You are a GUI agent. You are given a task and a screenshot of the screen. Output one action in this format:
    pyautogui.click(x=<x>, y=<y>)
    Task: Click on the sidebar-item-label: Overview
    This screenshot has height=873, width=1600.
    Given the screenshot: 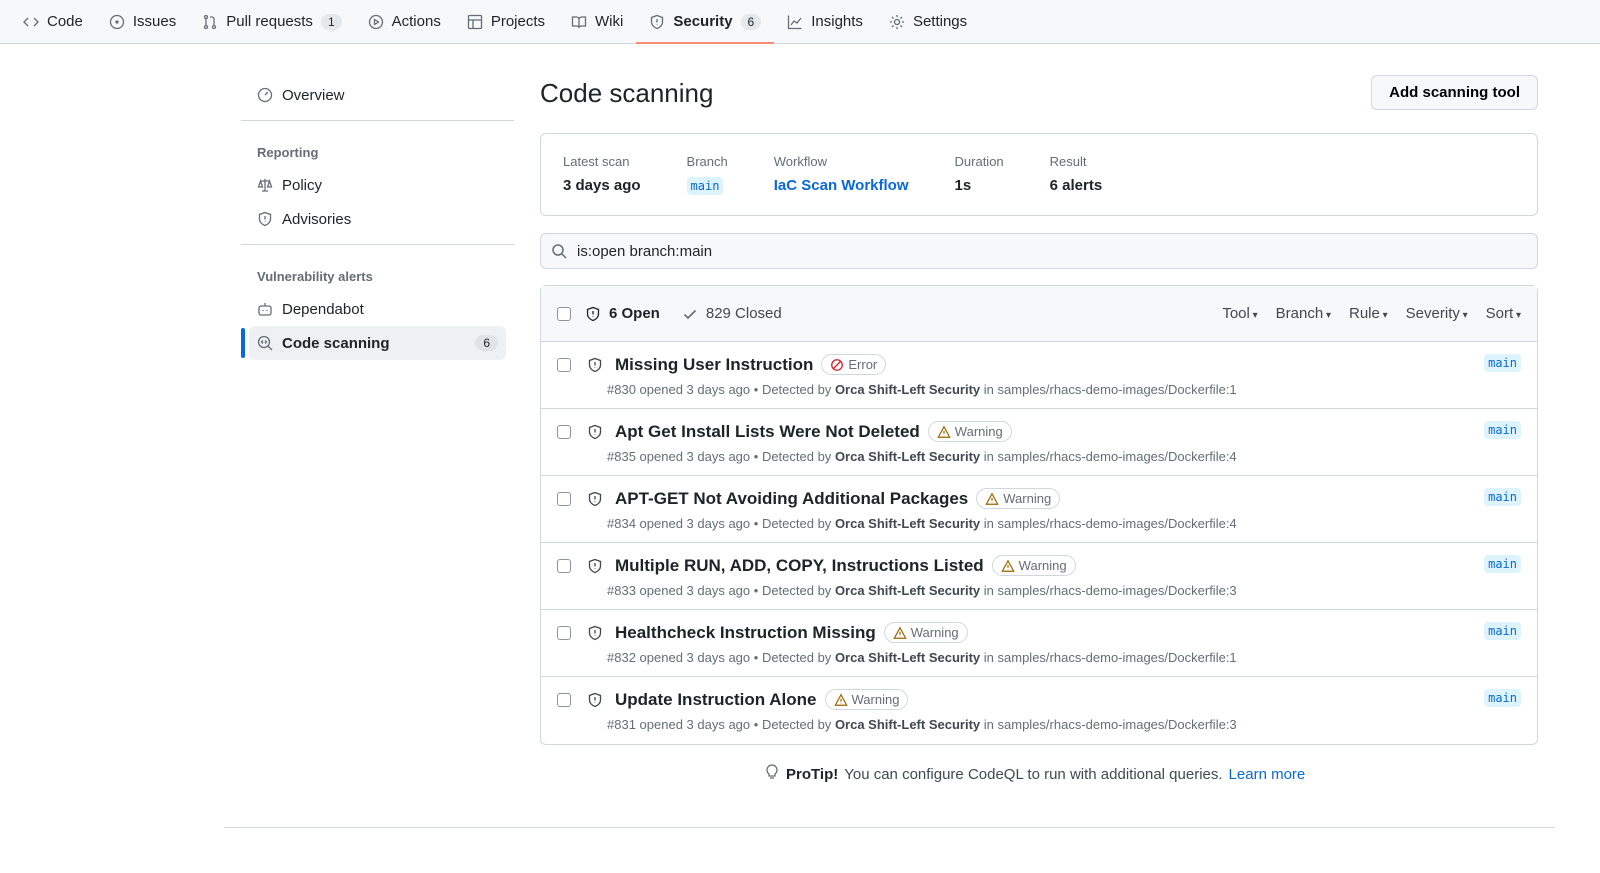 What is the action you would take?
    pyautogui.click(x=313, y=95)
    